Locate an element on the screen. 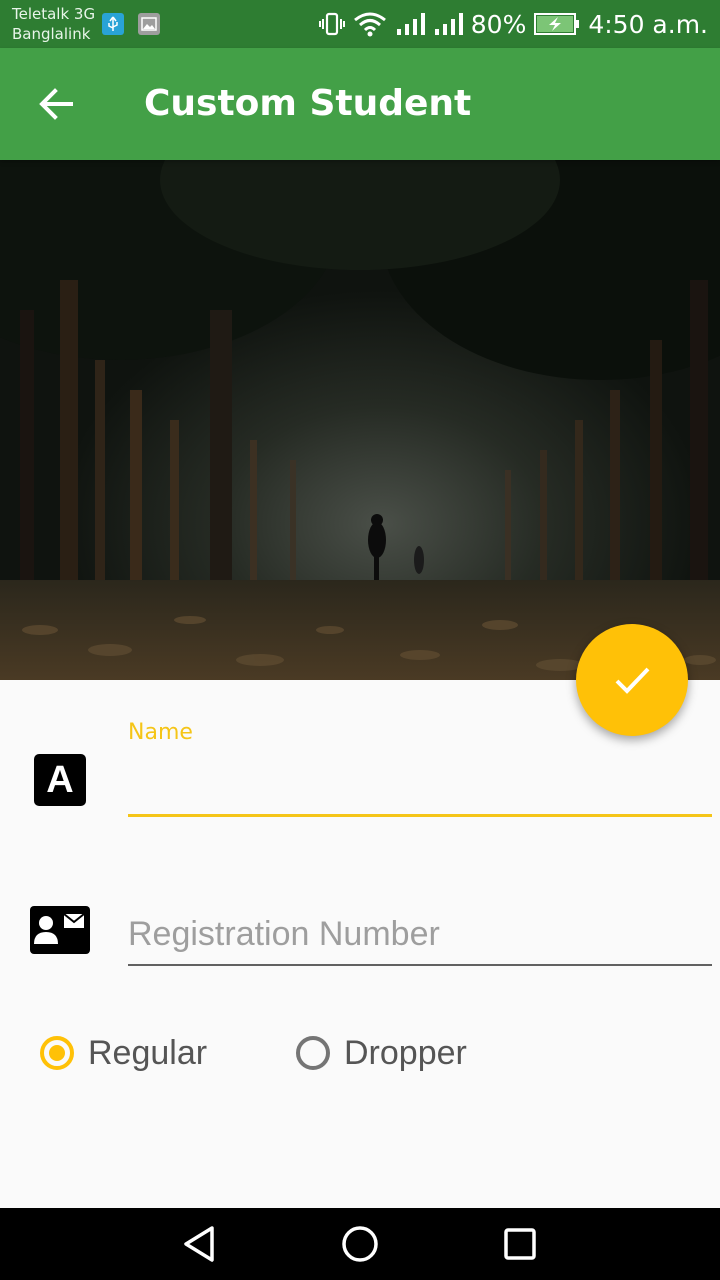 The image size is (720, 1280). status-bar: Teletalk 3G Banglalink 80% 4:50 a.m. is located at coordinates (360, 24).